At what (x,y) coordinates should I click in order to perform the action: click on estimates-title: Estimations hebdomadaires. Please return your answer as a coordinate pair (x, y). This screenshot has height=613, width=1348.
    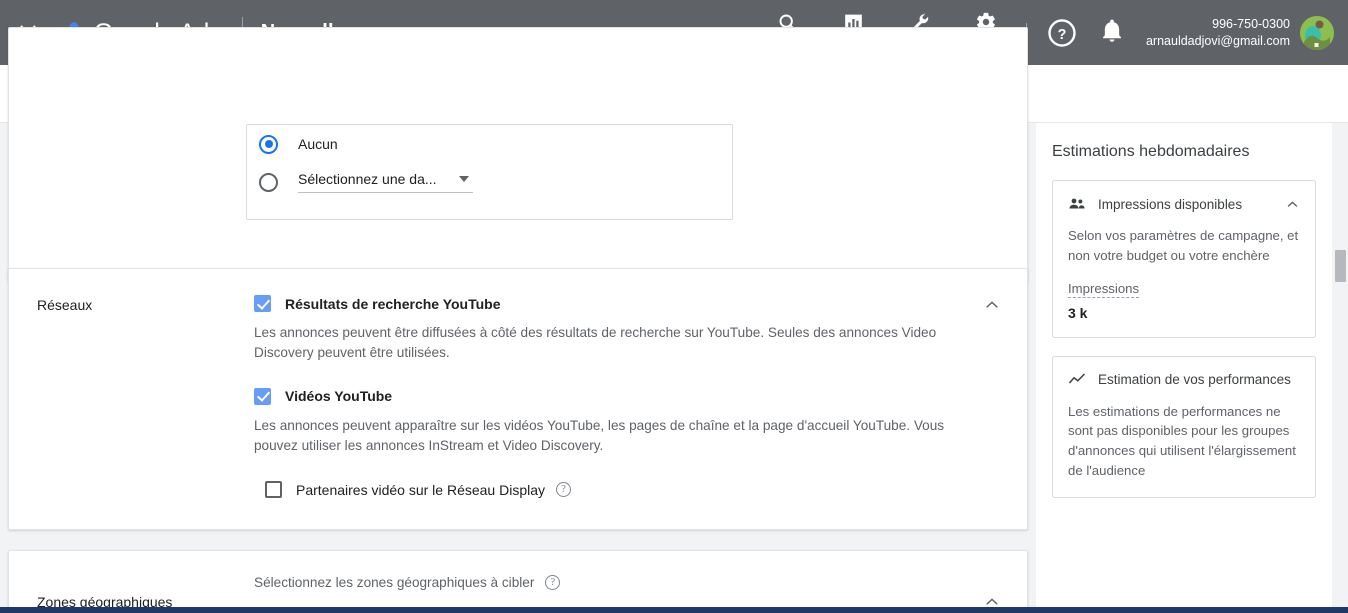
    Looking at the image, I should click on (1151, 151).